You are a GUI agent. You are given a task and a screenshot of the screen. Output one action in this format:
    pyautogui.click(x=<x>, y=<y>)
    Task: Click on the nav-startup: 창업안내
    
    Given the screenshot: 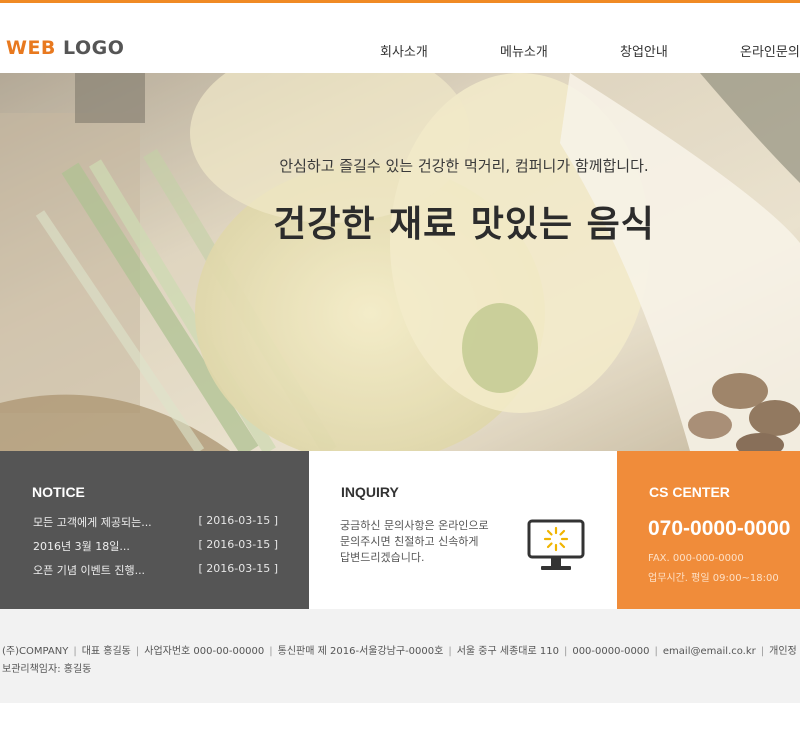 What is the action you would take?
    pyautogui.click(x=644, y=50)
    